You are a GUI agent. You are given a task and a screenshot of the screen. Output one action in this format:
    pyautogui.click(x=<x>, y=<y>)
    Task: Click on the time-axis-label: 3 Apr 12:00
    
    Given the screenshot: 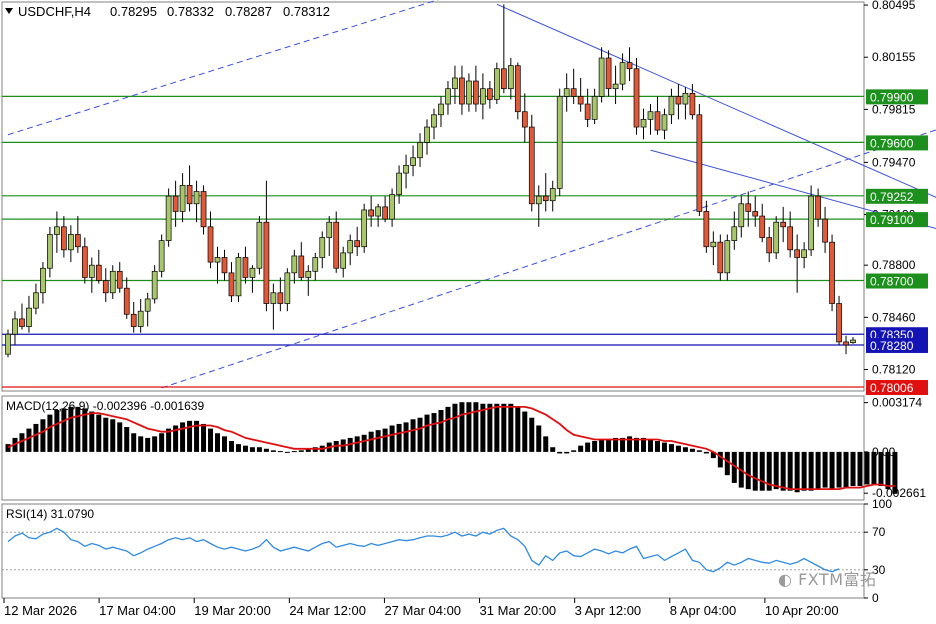 What is the action you would take?
    pyautogui.click(x=608, y=610)
    